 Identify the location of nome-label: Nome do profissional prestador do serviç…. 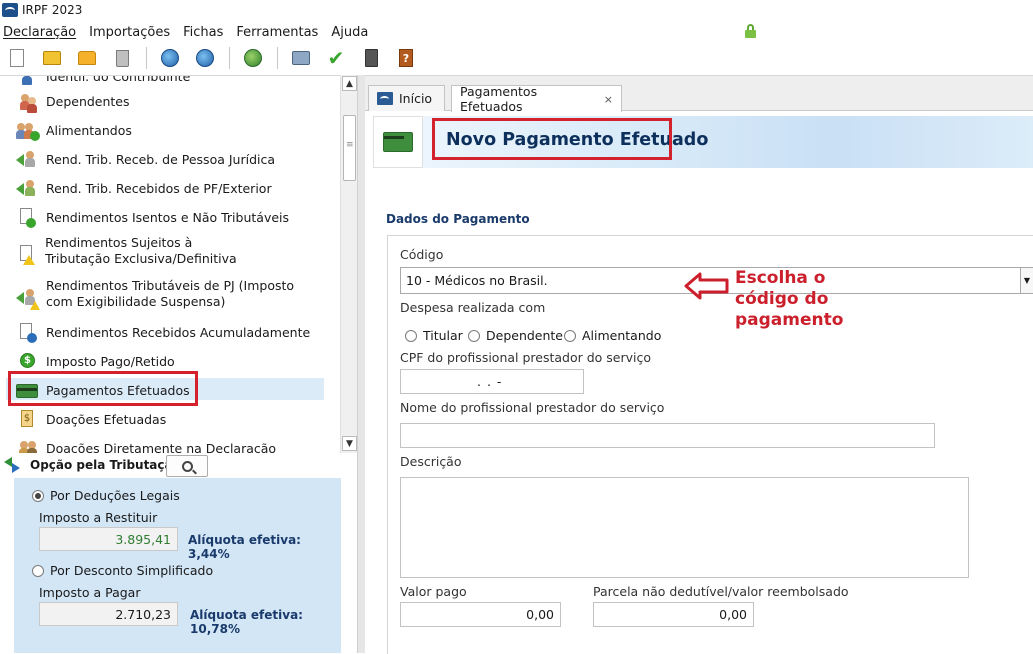
(532, 407).